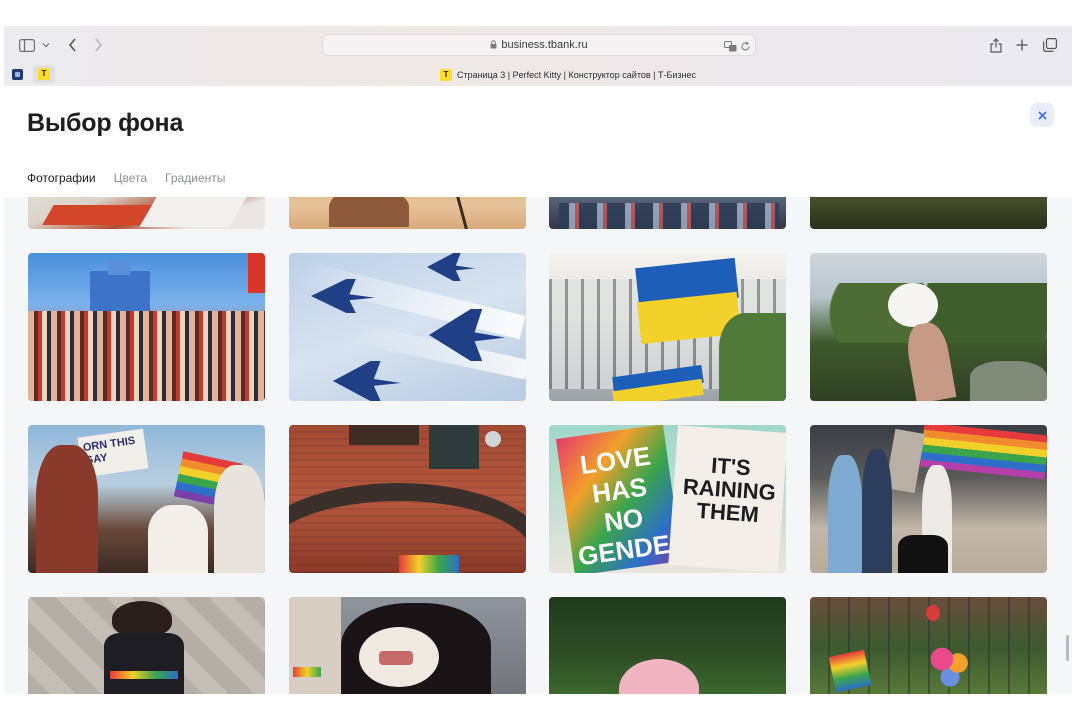 The width and height of the screenshot is (1080, 720). I want to click on reload-icon, so click(745, 48).